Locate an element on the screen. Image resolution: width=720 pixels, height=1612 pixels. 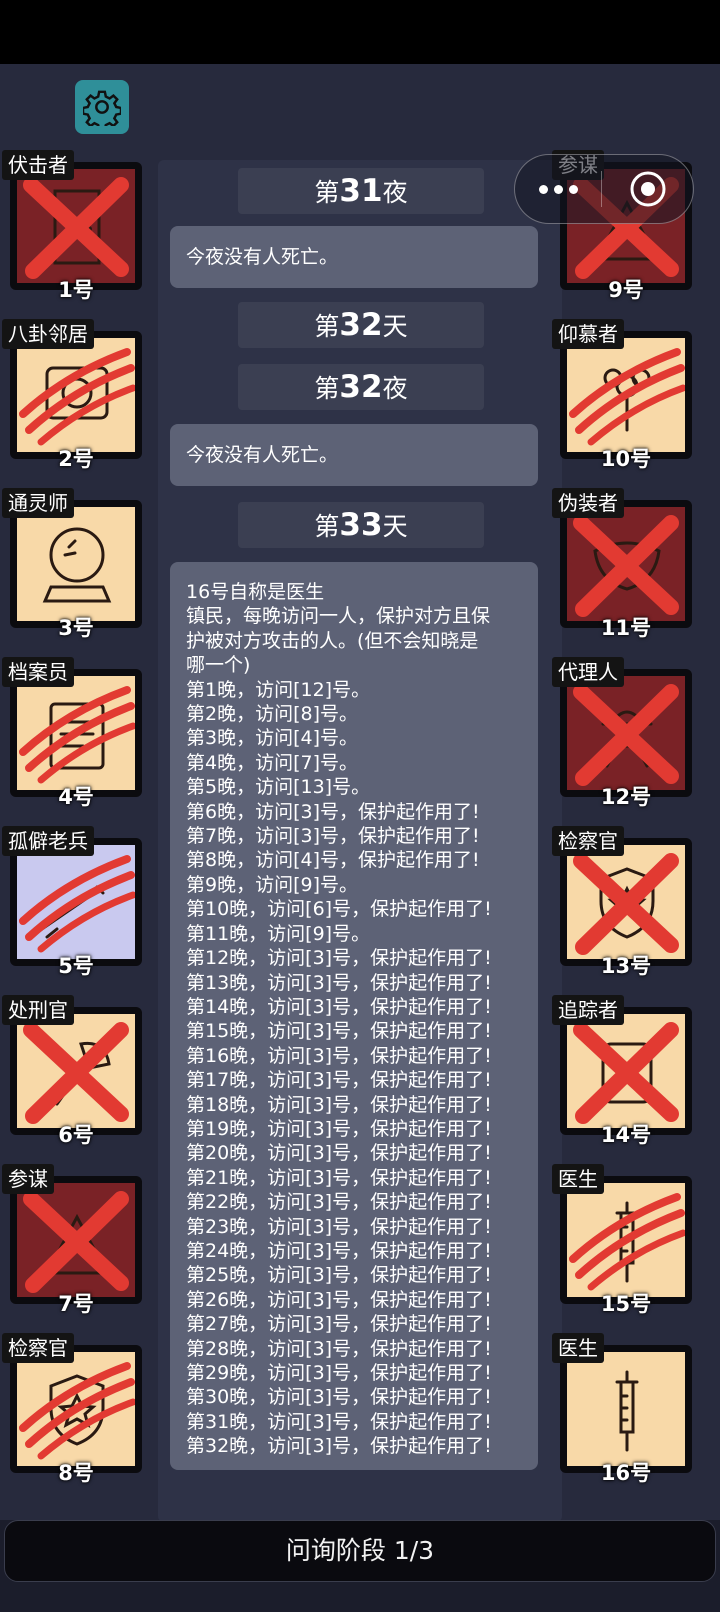
claim-line: 第20晚，访问[3]号，保护起作用了! is located at coordinates (339, 1153).